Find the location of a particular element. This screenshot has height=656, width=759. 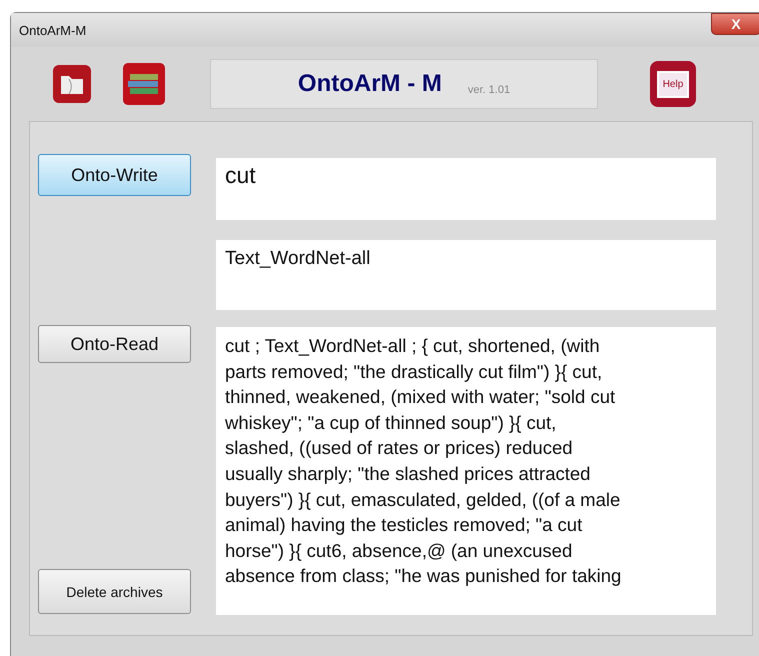

action-button: Onto-Write is located at coordinates (114, 175).